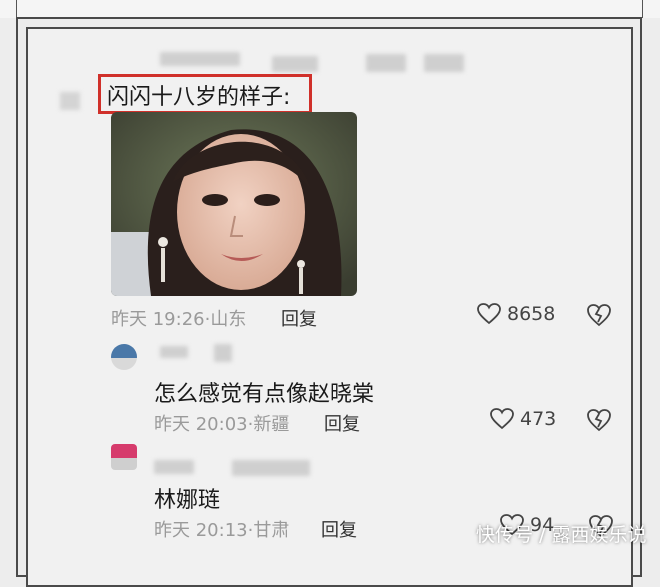 The image size is (660, 587). What do you see at coordinates (330, 9) in the screenshot?
I see `top-strip` at bounding box center [330, 9].